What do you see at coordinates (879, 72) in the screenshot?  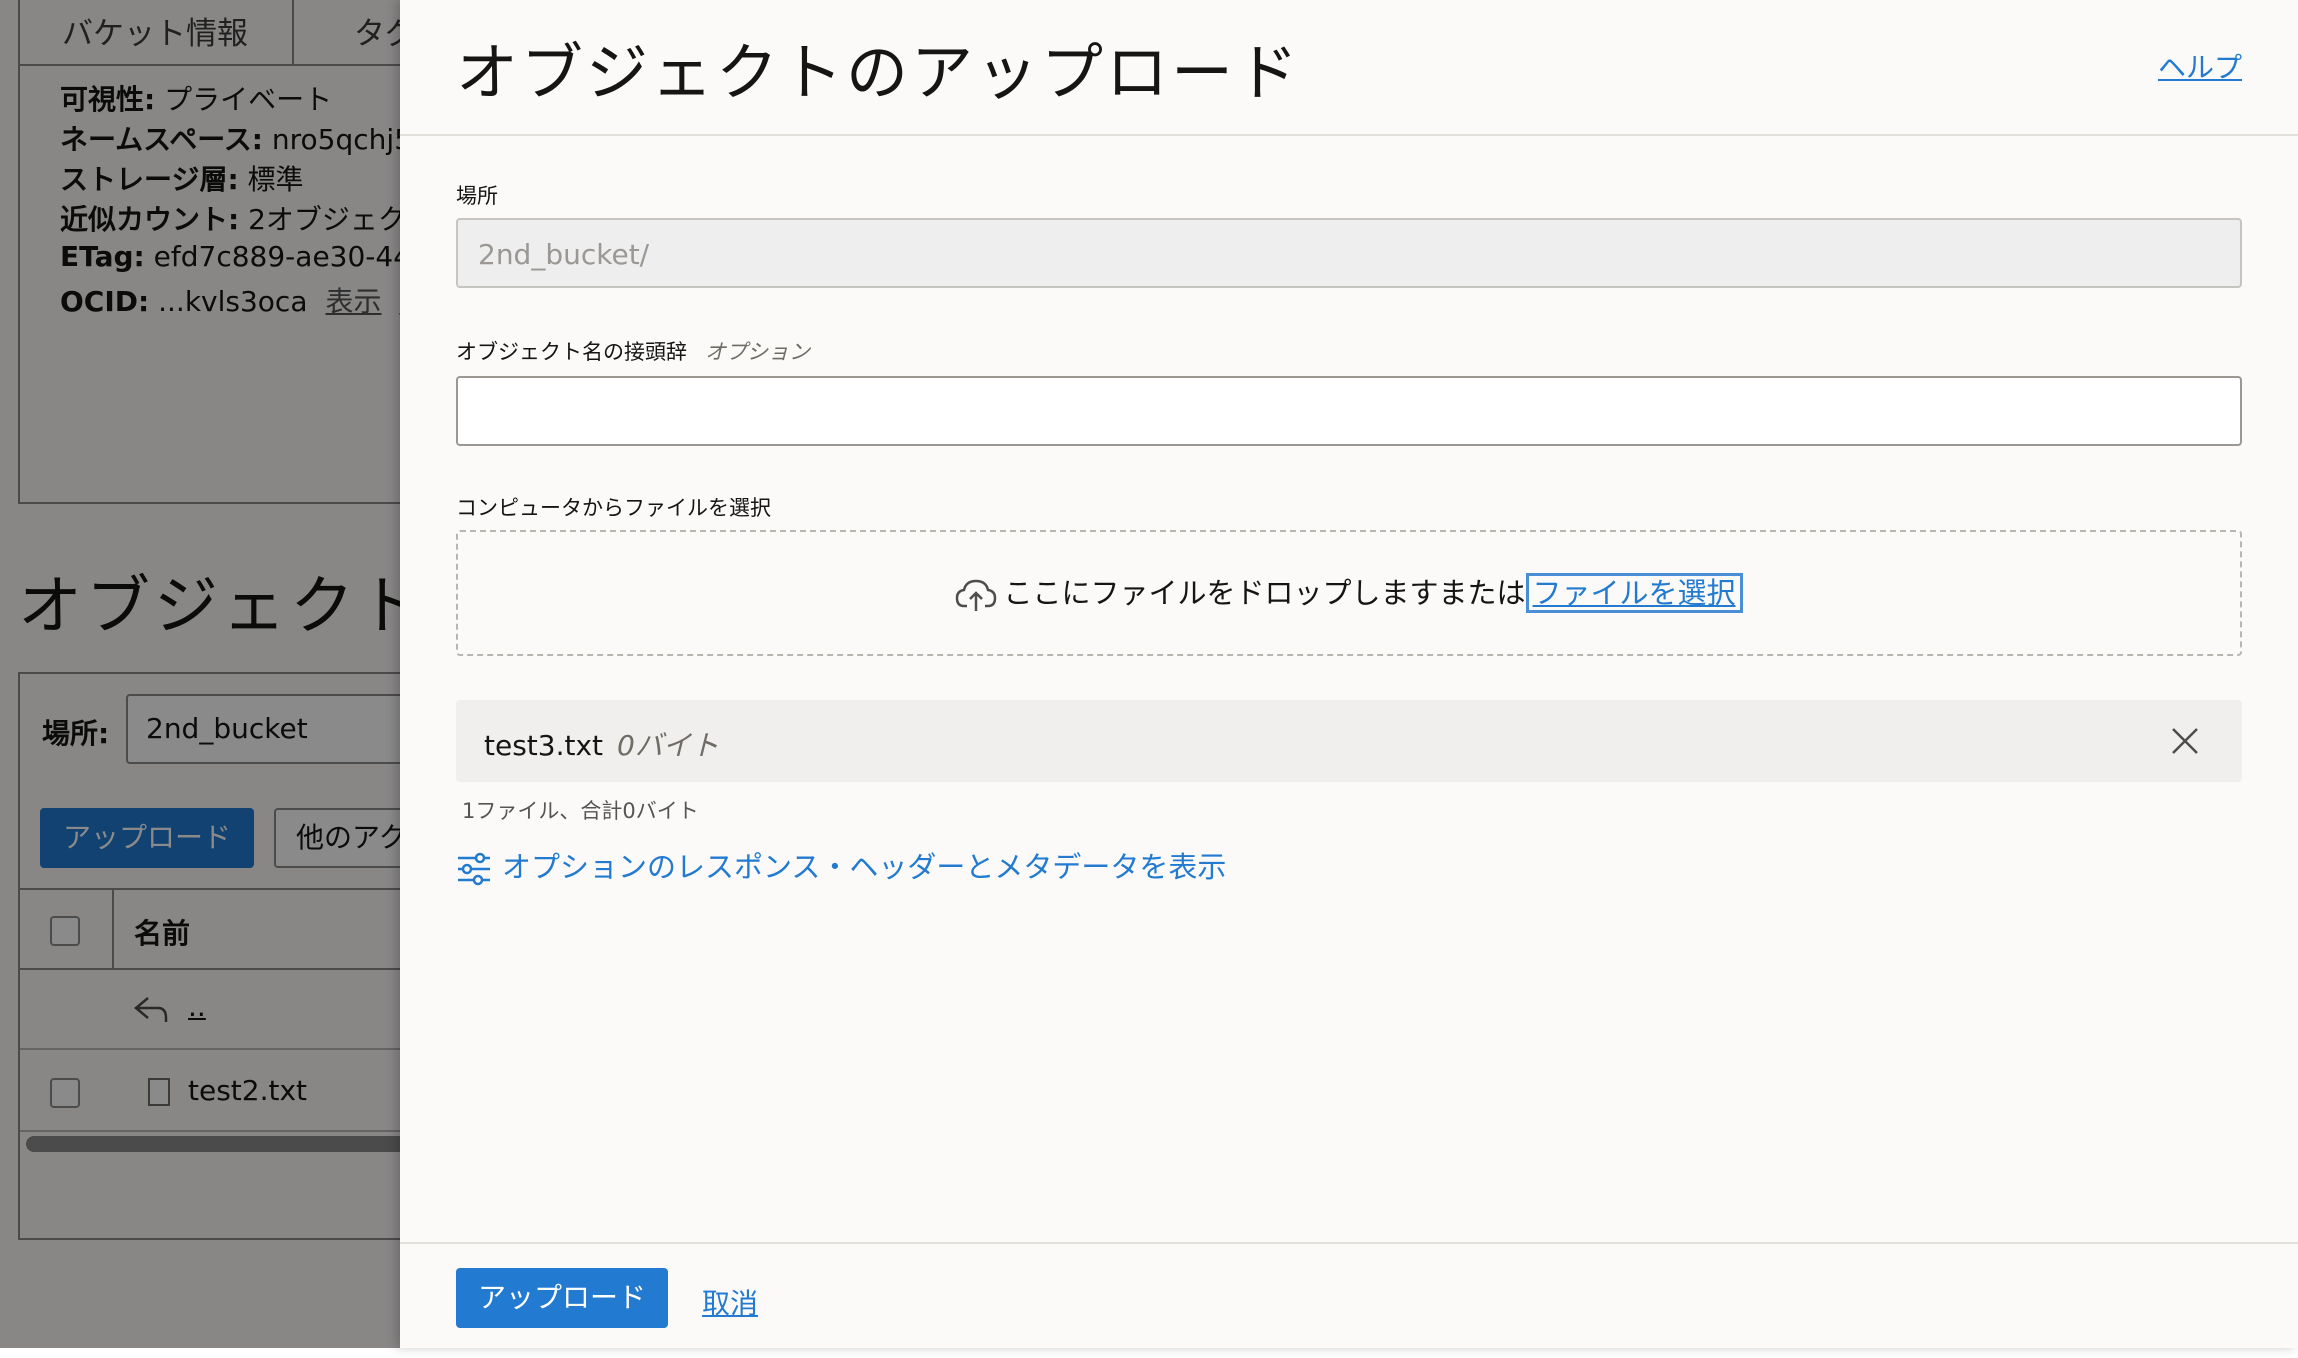 I see `panel-title: オブジェクトのアップロード` at bounding box center [879, 72].